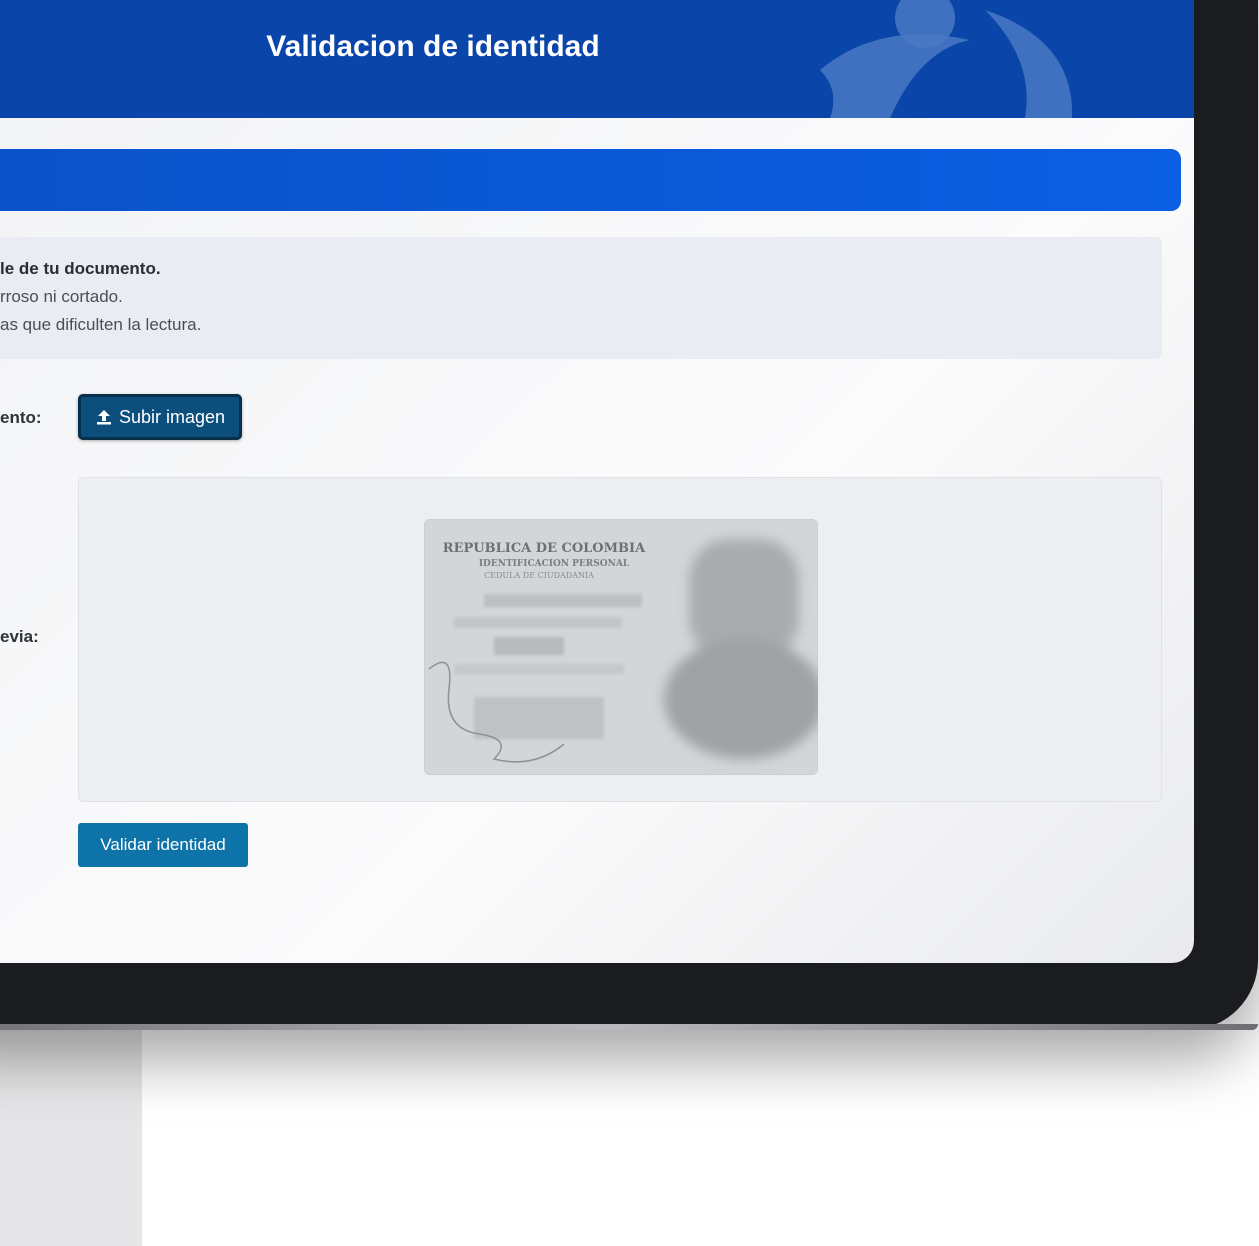 The height and width of the screenshot is (1246, 1259). I want to click on instruction-line: rroso ni cortado., so click(61, 296).